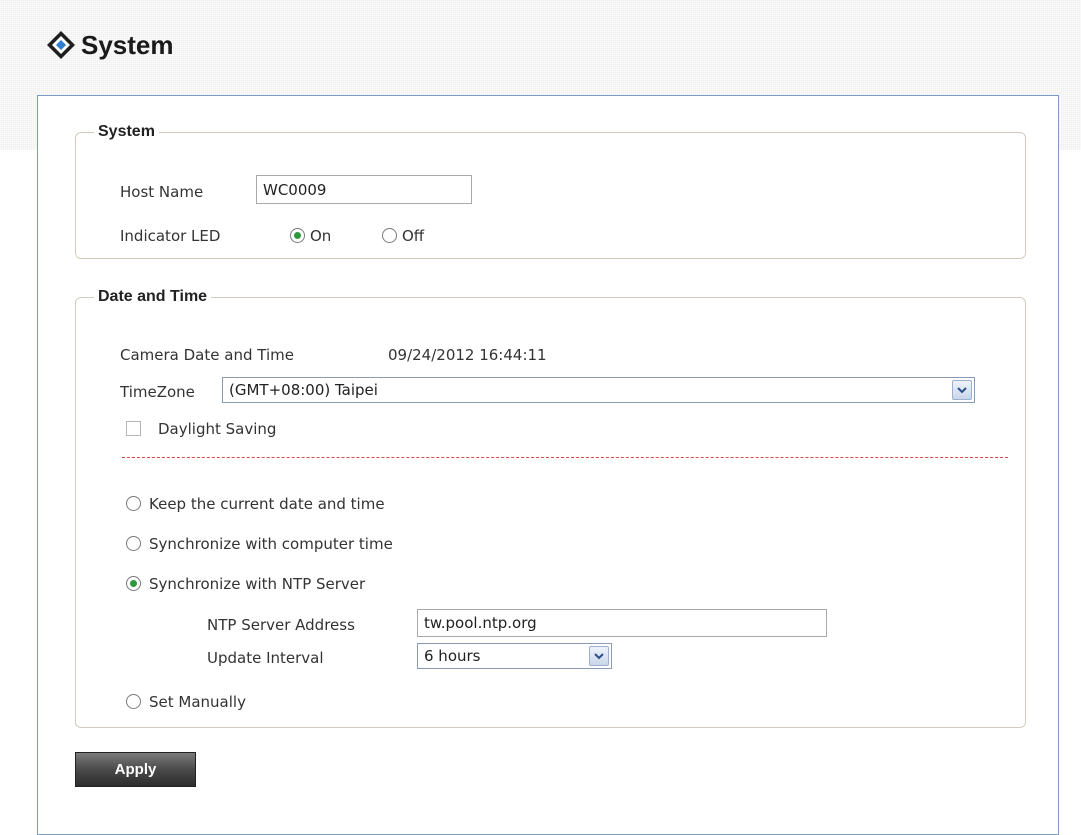  Describe the element at coordinates (389, 235) in the screenshot. I see `led-off-radio` at that location.